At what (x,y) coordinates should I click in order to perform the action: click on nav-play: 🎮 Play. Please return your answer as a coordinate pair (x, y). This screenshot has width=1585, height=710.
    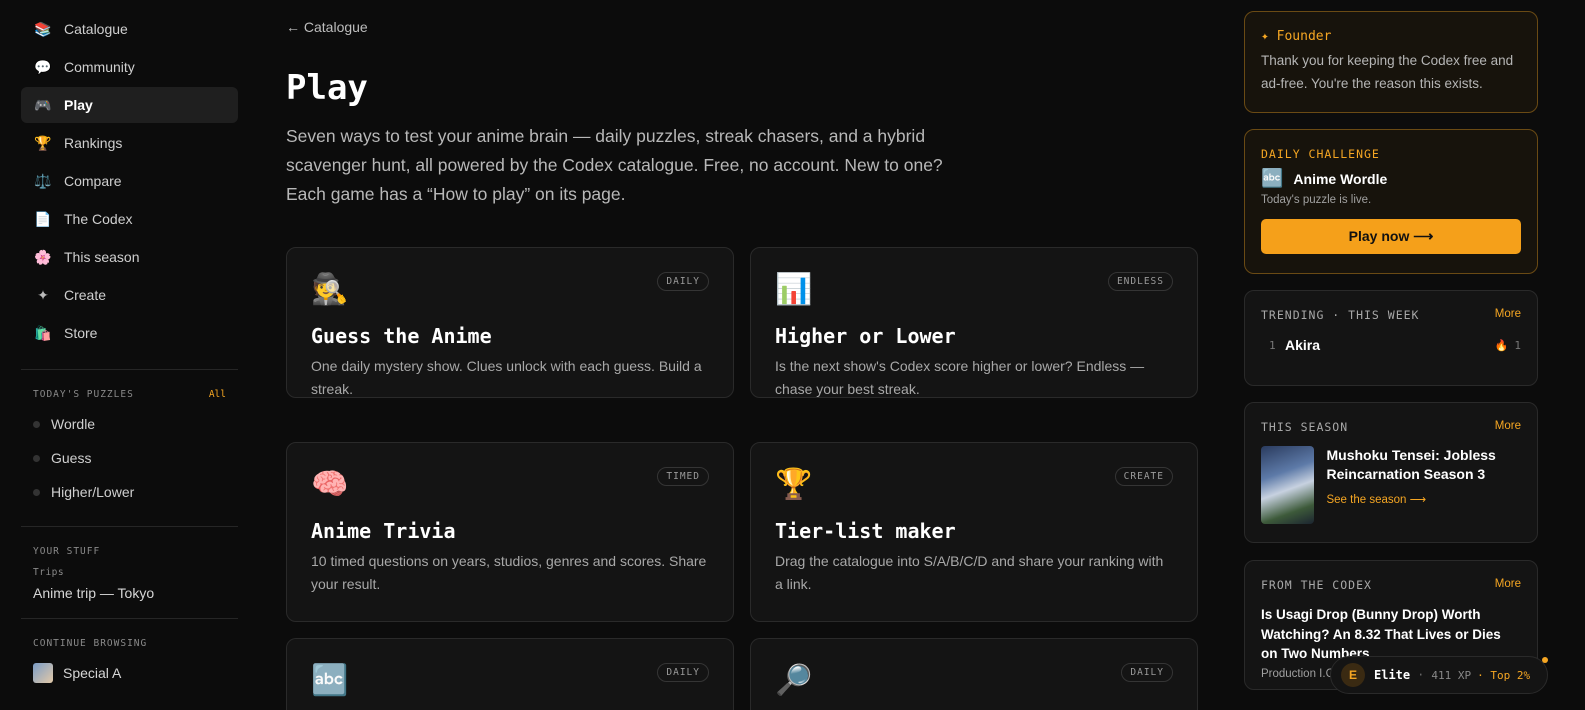
    Looking at the image, I should click on (129, 105).